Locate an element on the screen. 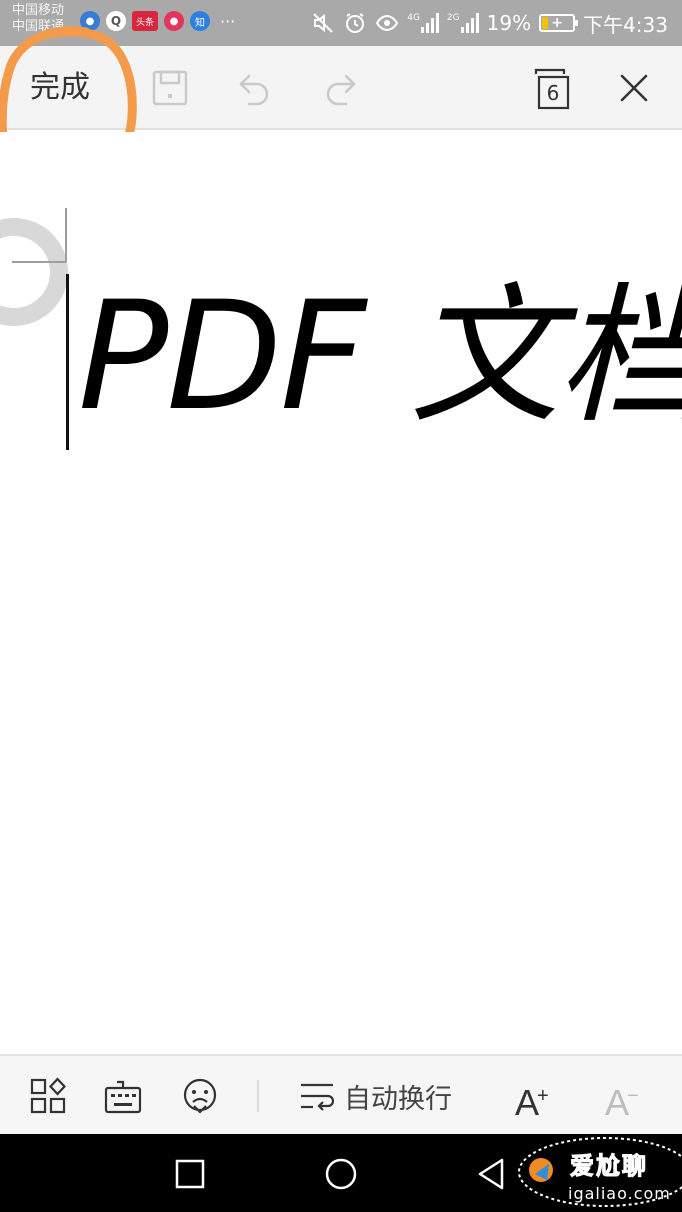 The image size is (682, 1212). mute-icon is located at coordinates (323, 23).